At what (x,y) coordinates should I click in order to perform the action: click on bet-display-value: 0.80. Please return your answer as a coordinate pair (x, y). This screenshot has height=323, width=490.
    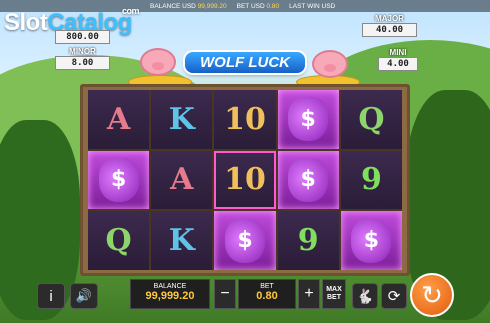
    Looking at the image, I should click on (267, 296).